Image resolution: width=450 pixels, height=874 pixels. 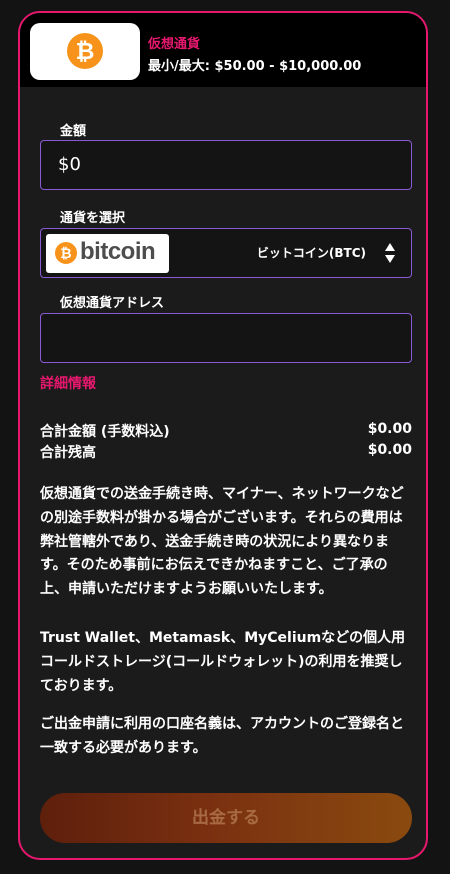 What do you see at coordinates (112, 303) in the screenshot?
I see `address-label: 仮想通貨アドレス` at bounding box center [112, 303].